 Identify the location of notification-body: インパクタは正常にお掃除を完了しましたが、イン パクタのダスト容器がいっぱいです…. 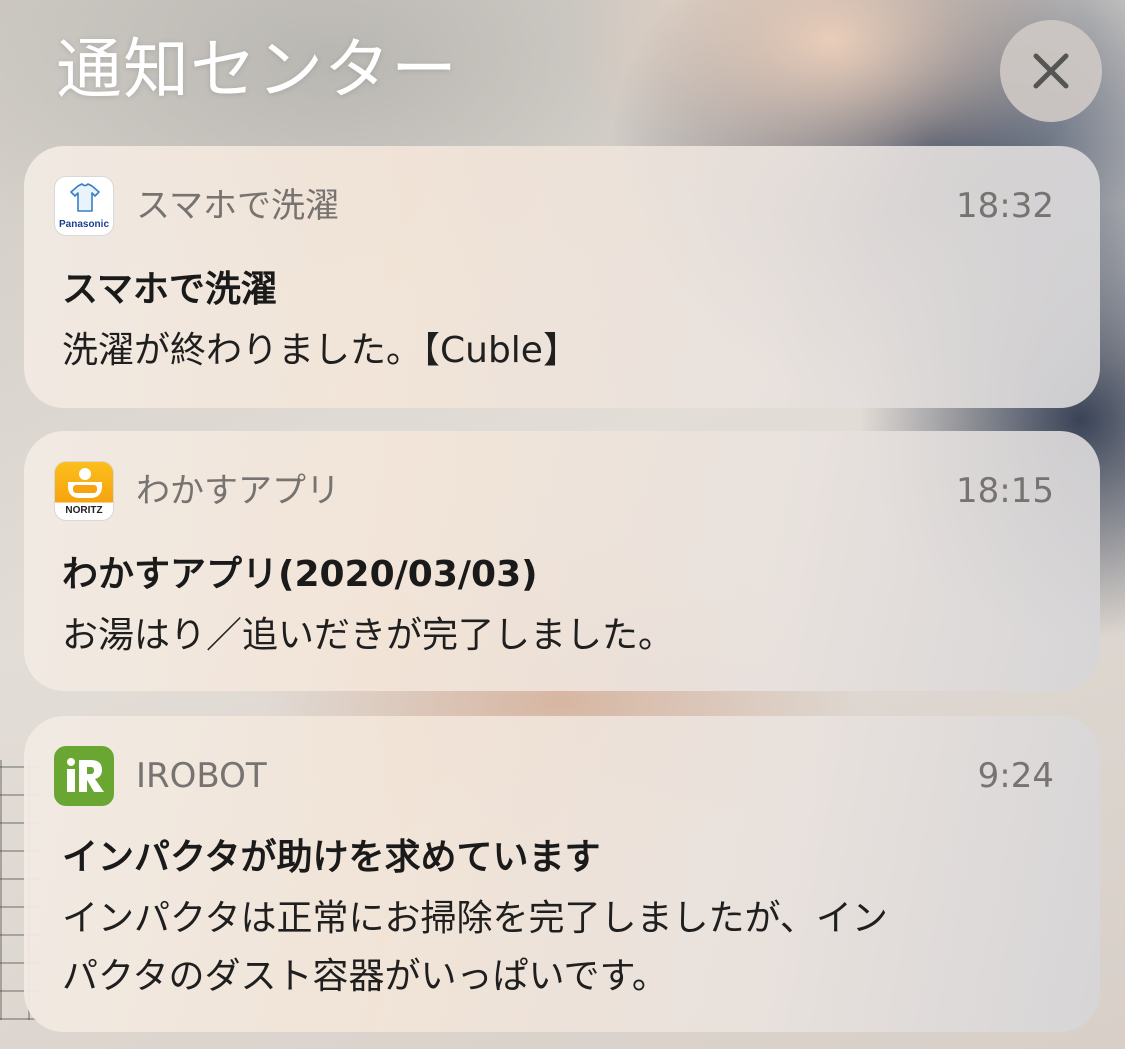
(475, 947).